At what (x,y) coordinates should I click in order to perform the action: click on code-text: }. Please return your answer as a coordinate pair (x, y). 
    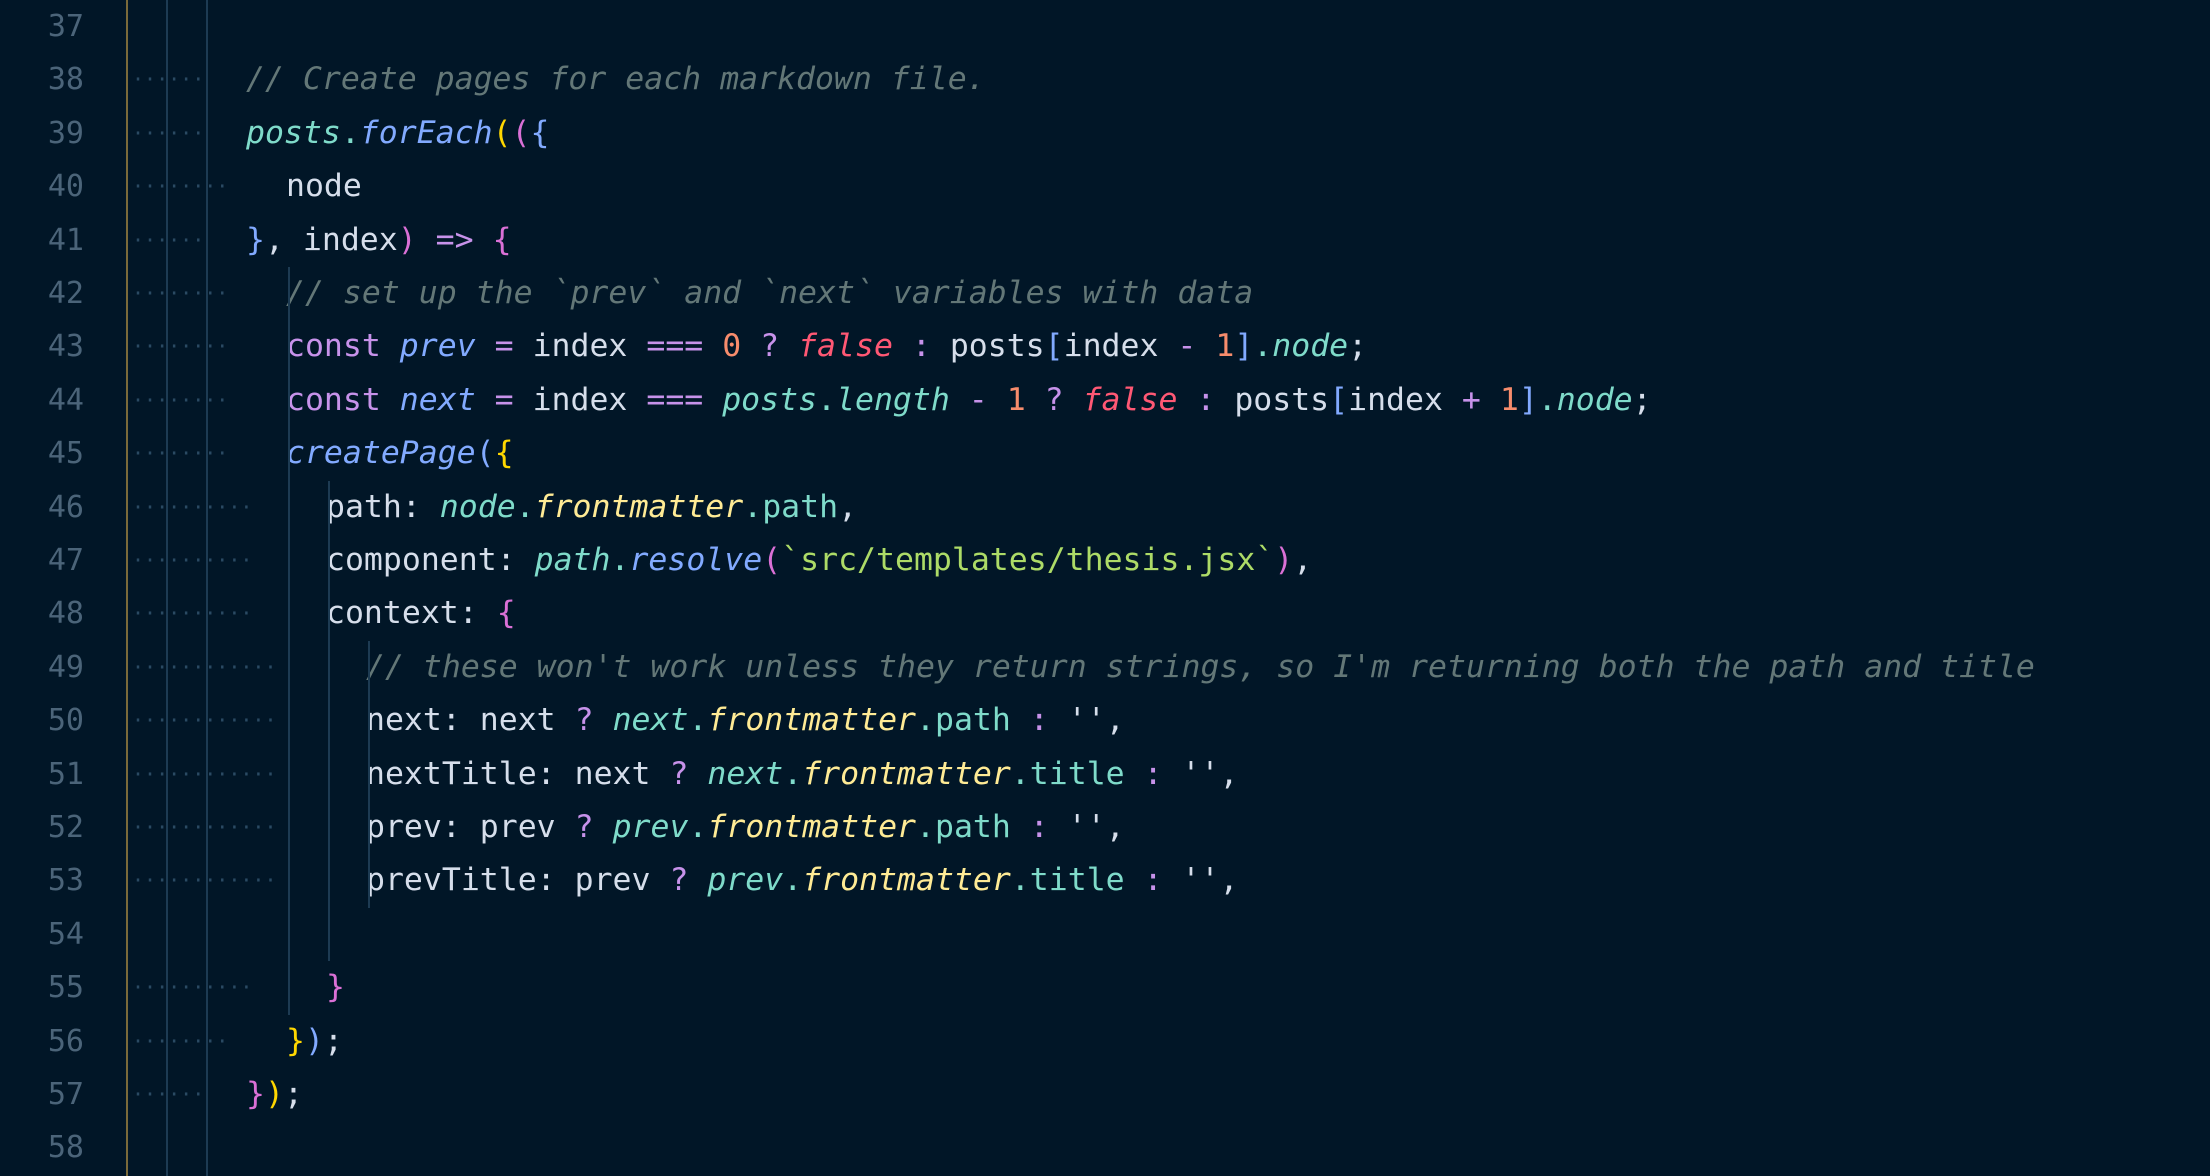
    Looking at the image, I should click on (335, 987).